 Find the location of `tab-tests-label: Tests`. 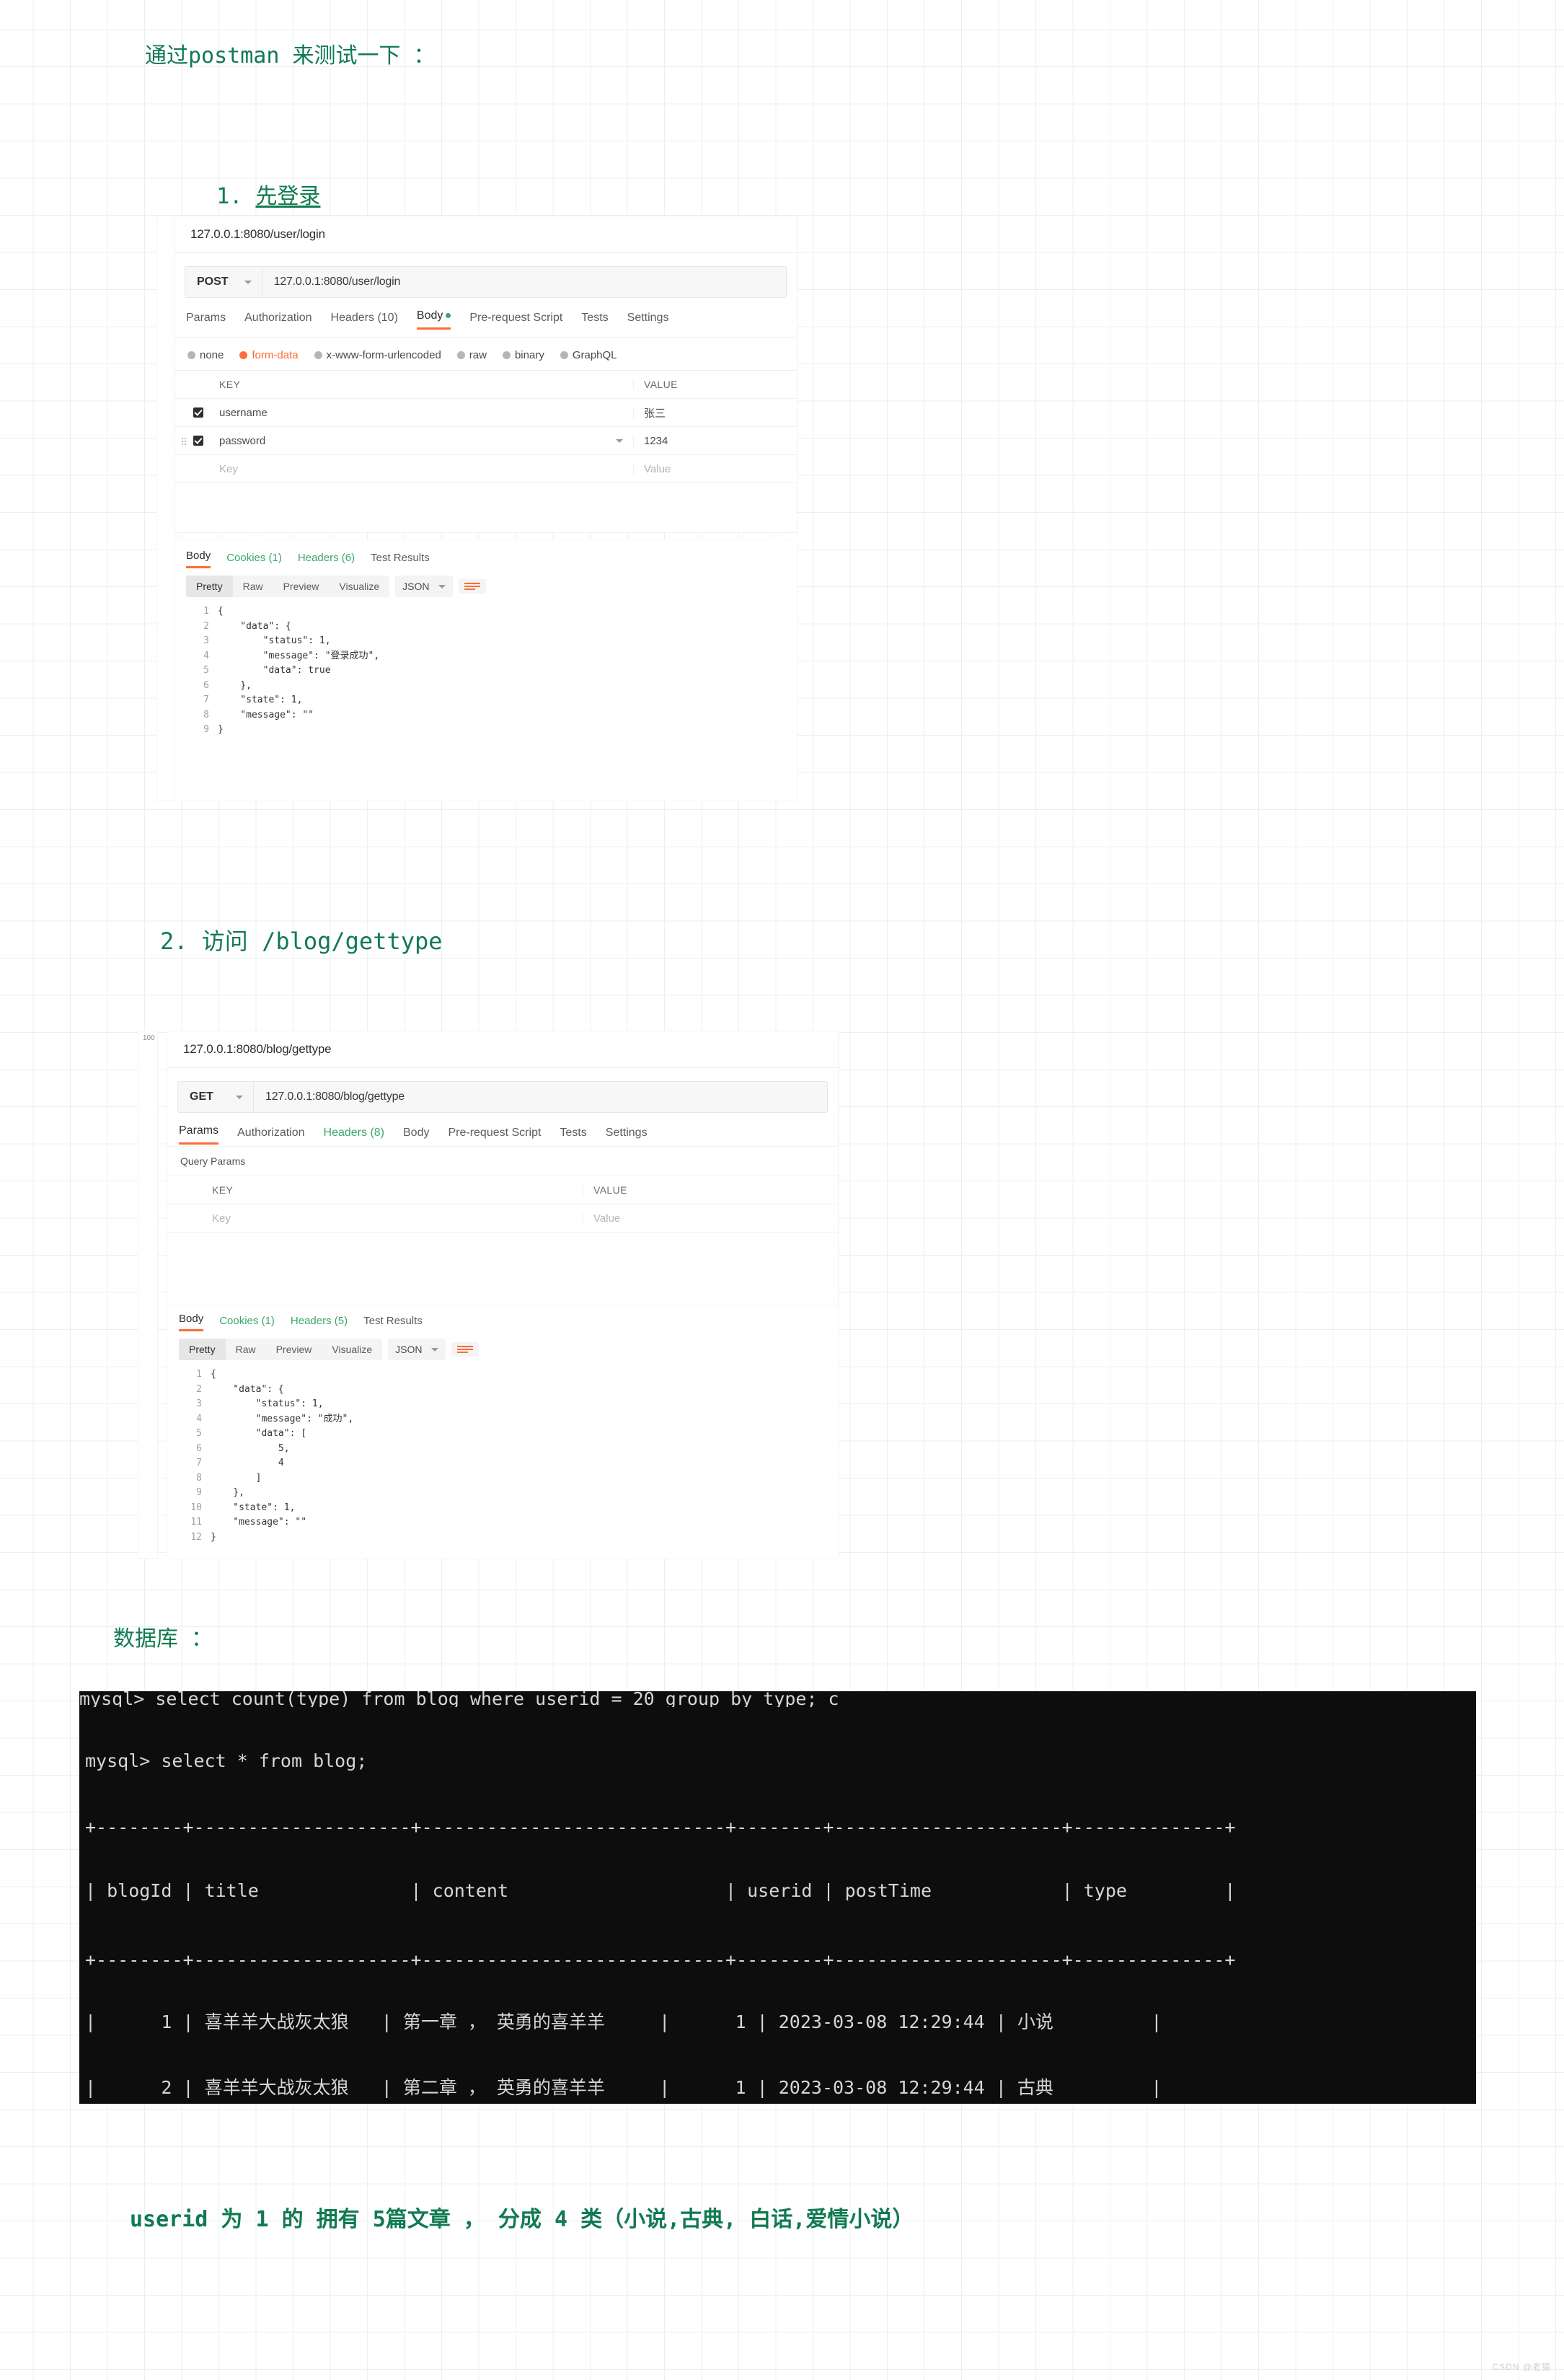

tab-tests-label: Tests is located at coordinates (573, 1133).